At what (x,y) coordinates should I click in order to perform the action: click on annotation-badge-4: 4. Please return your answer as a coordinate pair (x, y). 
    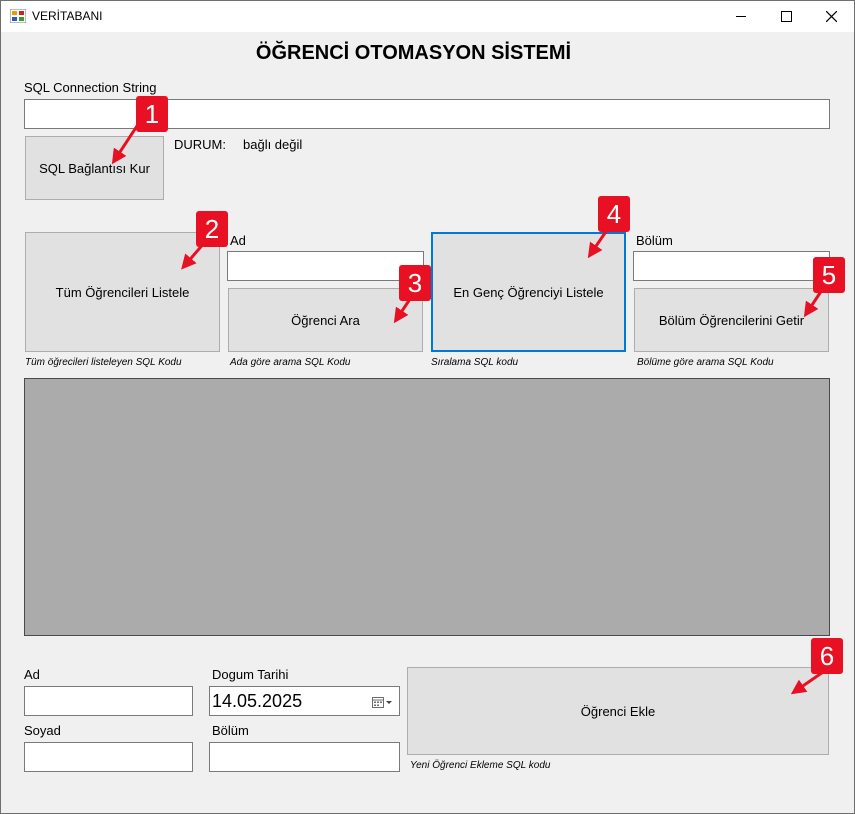
    Looking at the image, I should click on (614, 214).